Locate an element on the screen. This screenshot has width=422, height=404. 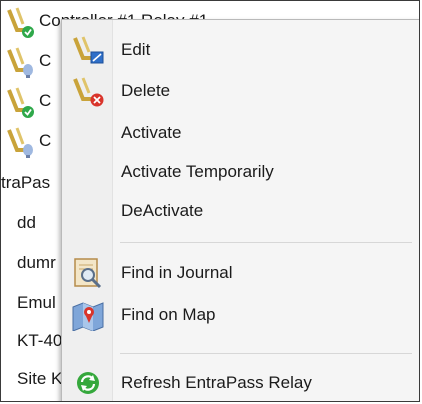
menu-item-label: Activate is located at coordinates (151, 132).